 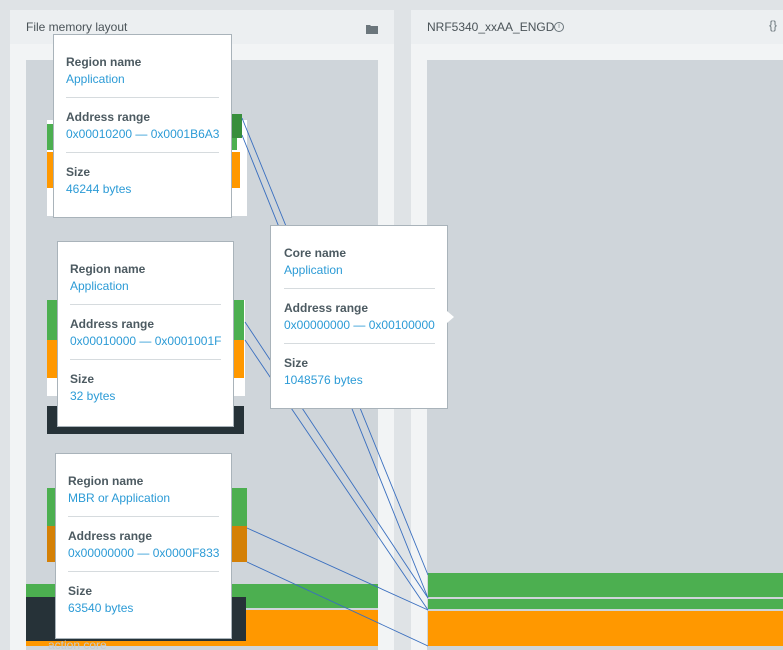 What do you see at coordinates (99, 189) in the screenshot?
I see `size-value: 46244 bytes` at bounding box center [99, 189].